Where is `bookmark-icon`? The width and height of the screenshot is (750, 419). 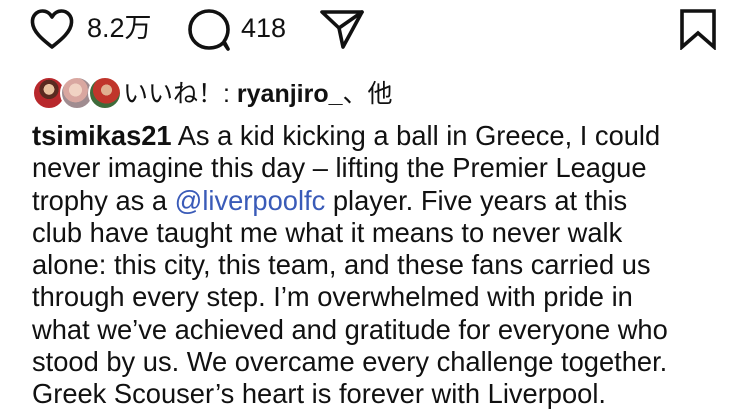
bookmark-icon is located at coordinates (698, 29).